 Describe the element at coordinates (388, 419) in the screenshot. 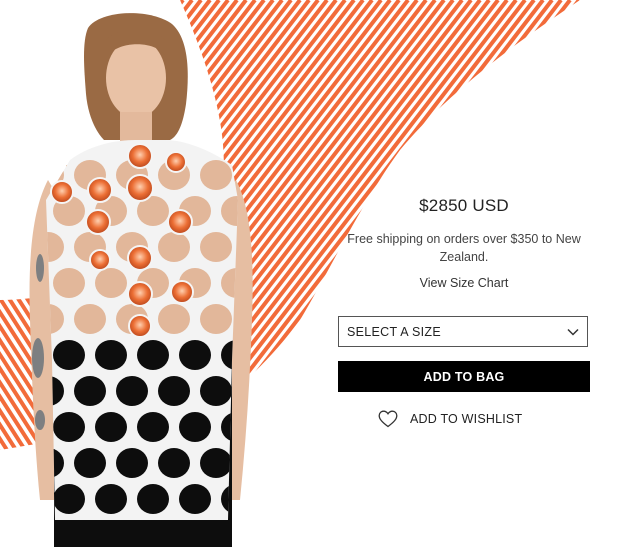

I see `heart-icon` at that location.